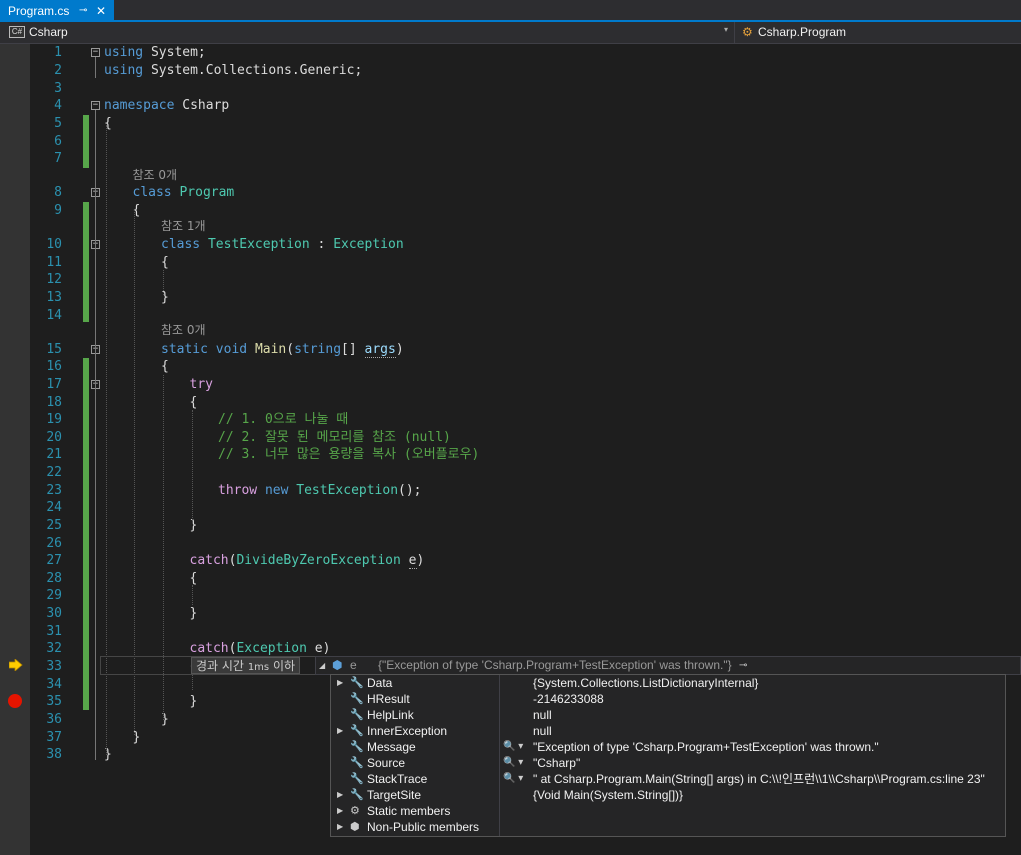  I want to click on line-number: 34, so click(54, 684).